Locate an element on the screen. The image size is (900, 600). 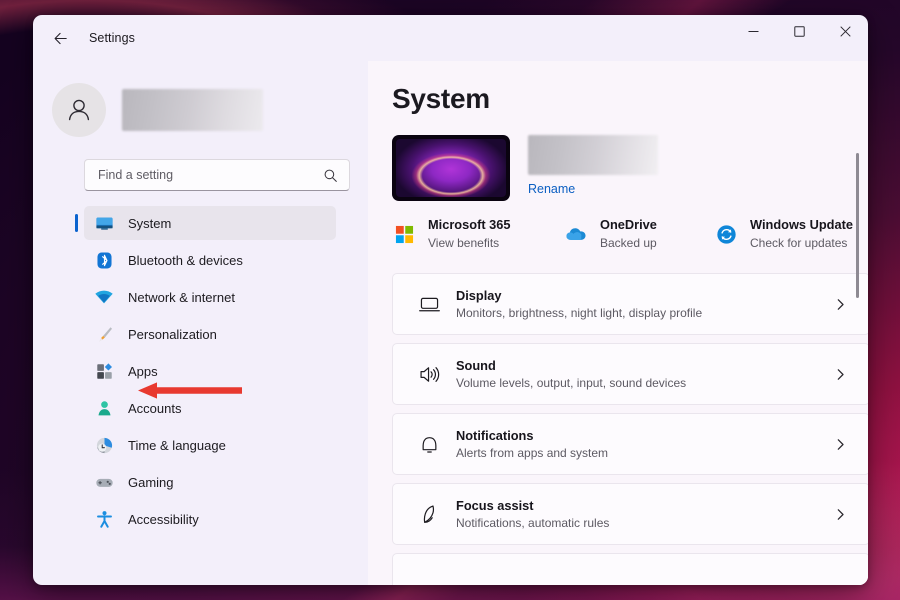
service-title: Microsoft 365 is located at coordinates (469, 224).